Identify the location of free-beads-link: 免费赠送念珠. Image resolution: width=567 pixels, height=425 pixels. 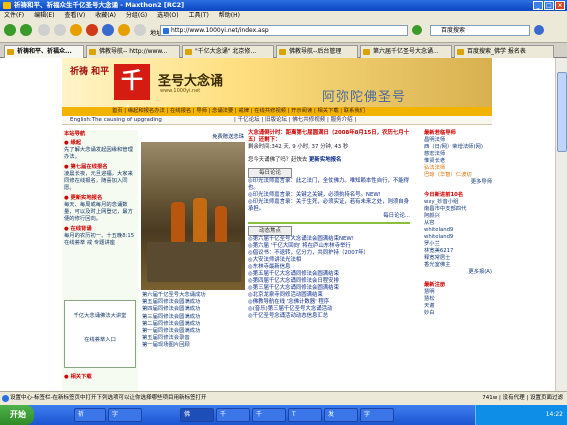
(228, 136).